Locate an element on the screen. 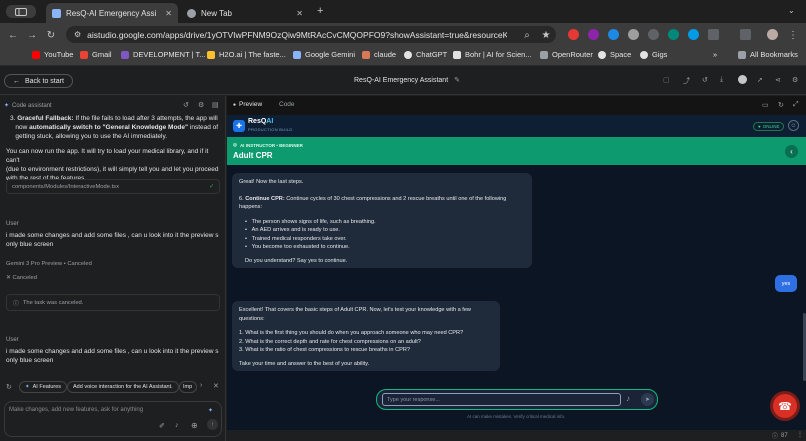 This screenshot has width=806, height=441. magic-edit-icon: ✐ is located at coordinates (162, 426).